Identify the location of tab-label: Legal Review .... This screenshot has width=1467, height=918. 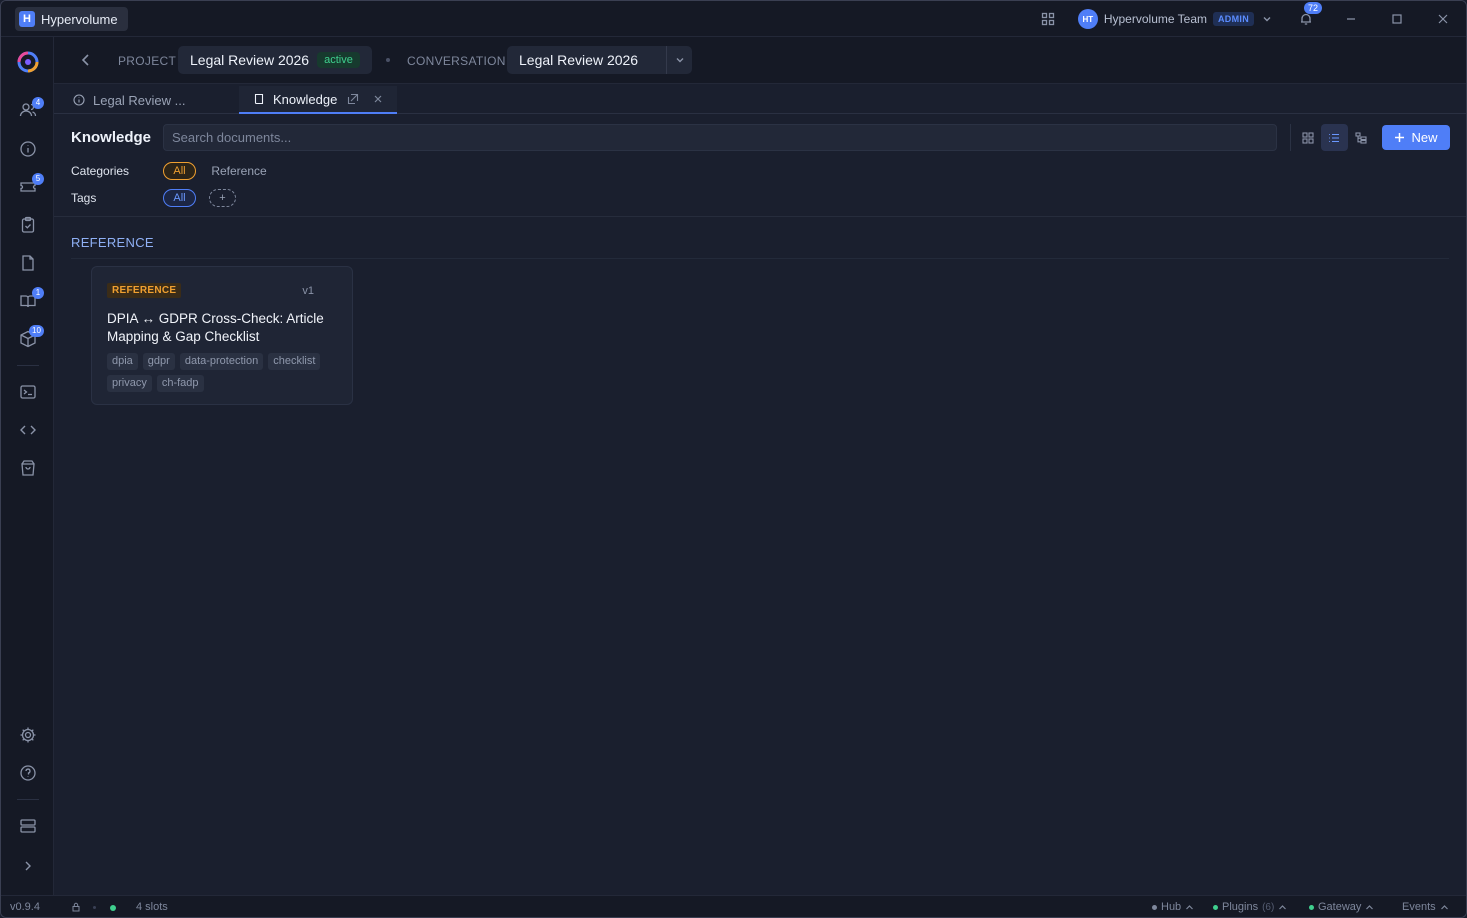
(139, 100).